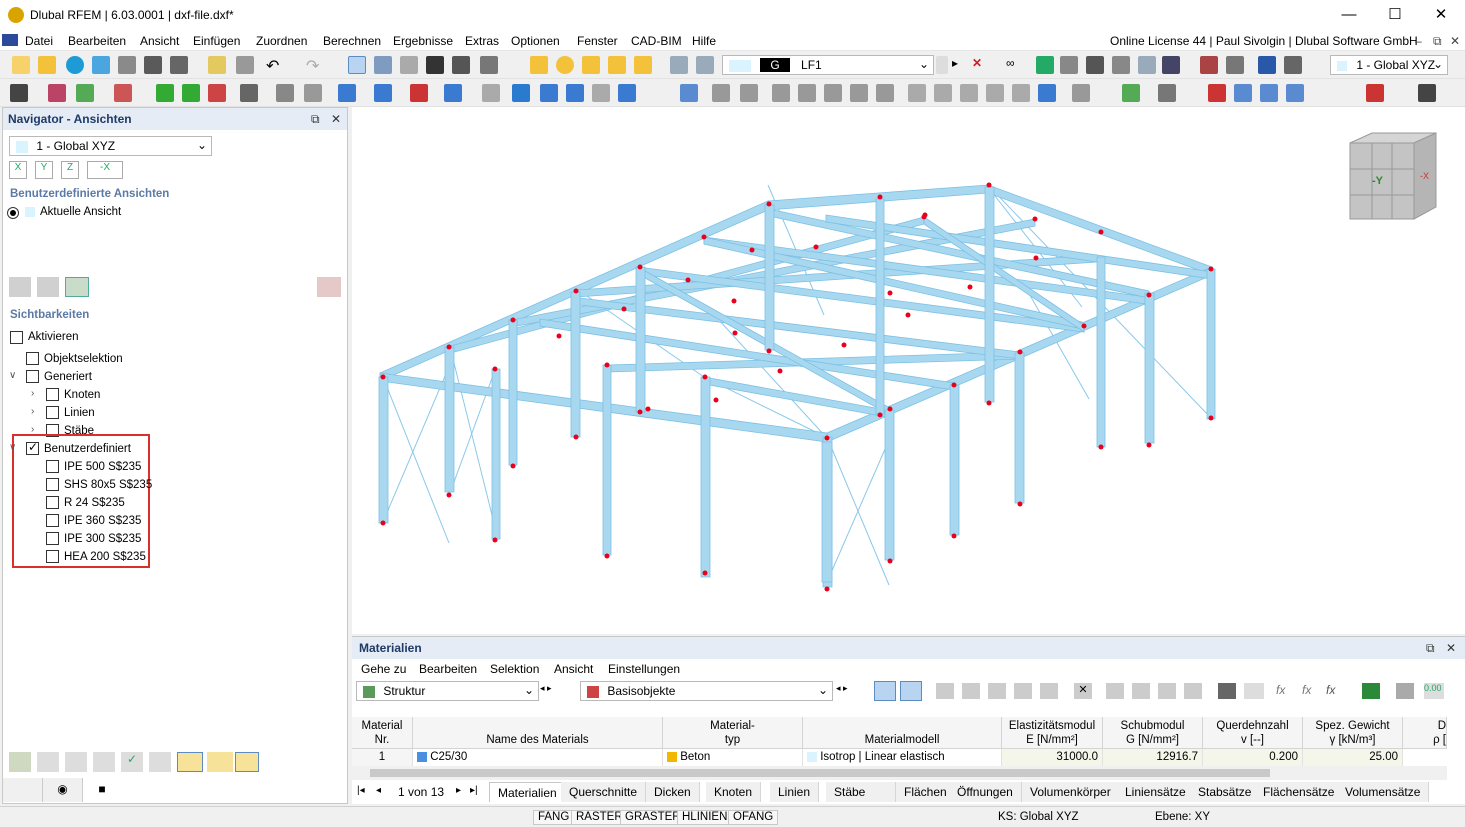  Describe the element at coordinates (329, 287) in the screenshot. I see `camera-delete-icon` at that location.